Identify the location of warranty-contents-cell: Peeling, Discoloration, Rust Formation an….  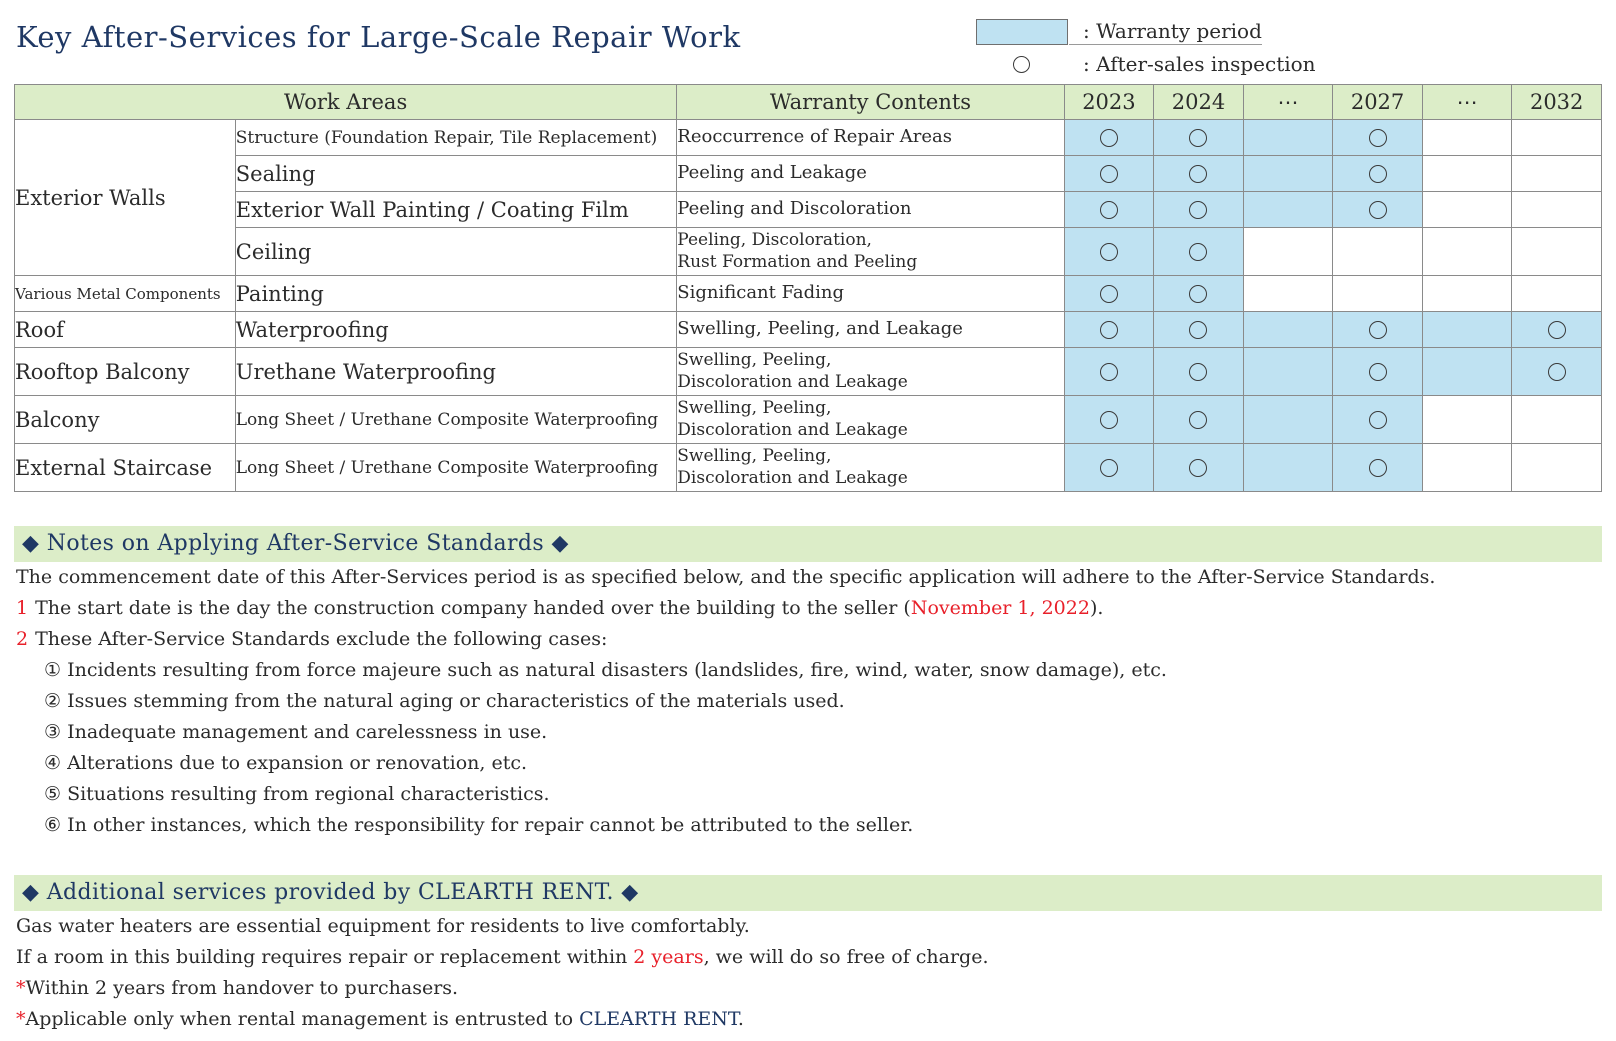
(870, 251).